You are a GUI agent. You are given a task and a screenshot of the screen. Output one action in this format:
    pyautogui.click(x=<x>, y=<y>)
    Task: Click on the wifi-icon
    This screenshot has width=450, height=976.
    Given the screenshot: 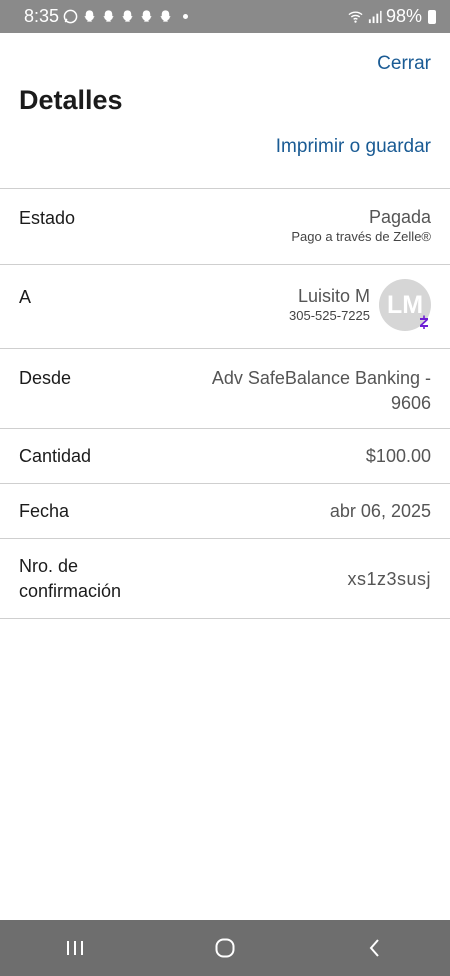 What is the action you would take?
    pyautogui.click(x=355, y=17)
    